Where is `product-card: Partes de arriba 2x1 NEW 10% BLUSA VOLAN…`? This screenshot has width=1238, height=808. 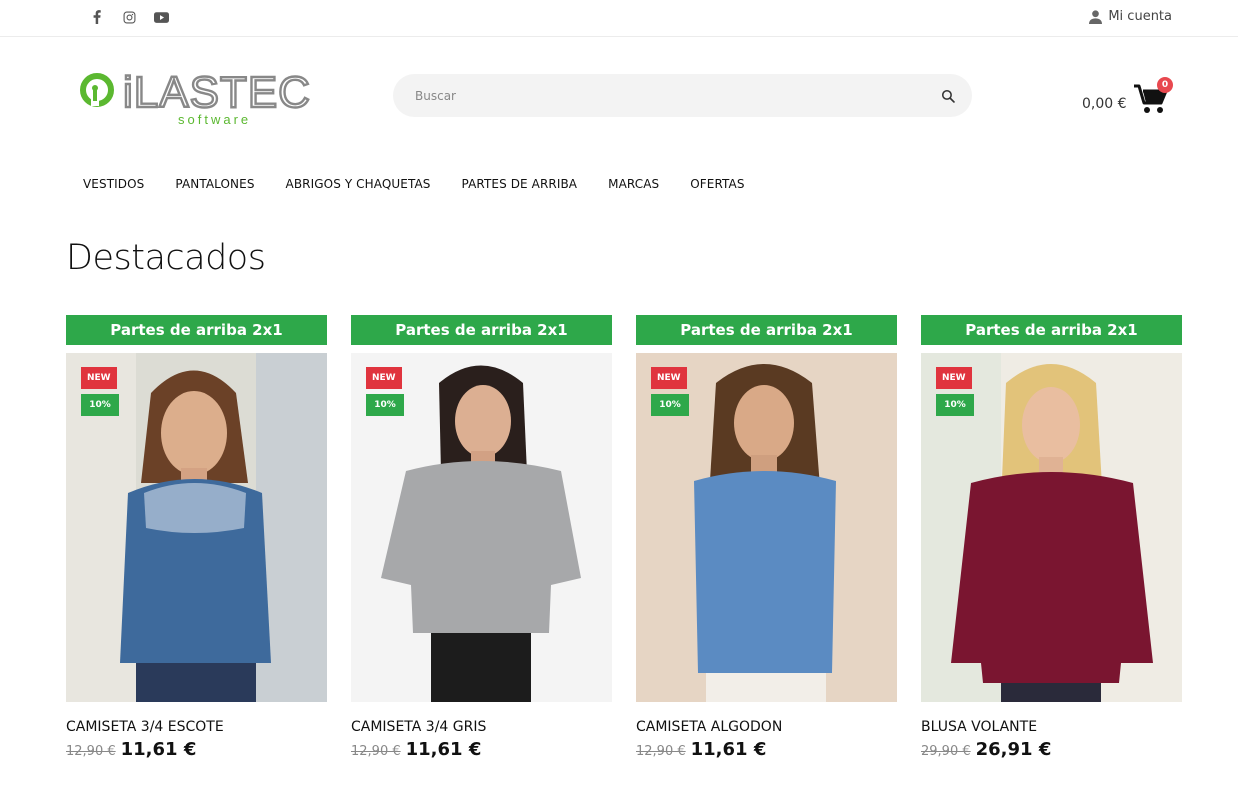
product-card: Partes de arriba 2x1 NEW 10% BLUSA VOLAN… is located at coordinates (1051, 537).